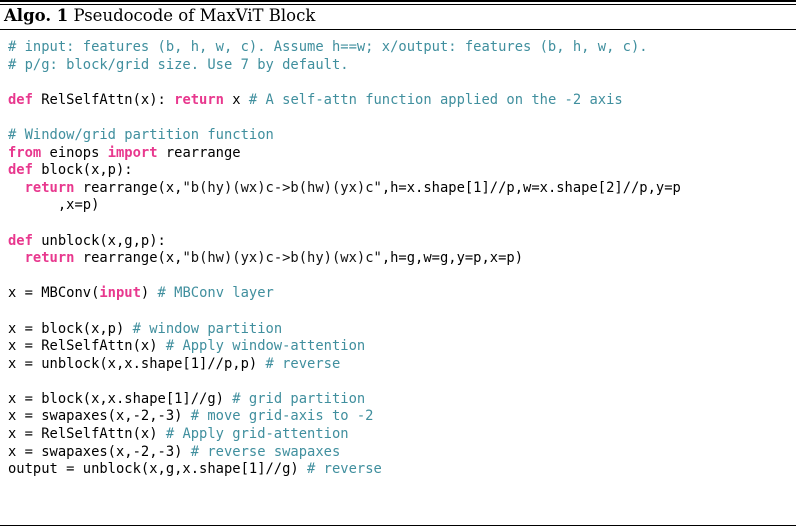 This screenshot has width=796, height=532. I want to click on algorithm-bottom-rule, so click(398, 525).